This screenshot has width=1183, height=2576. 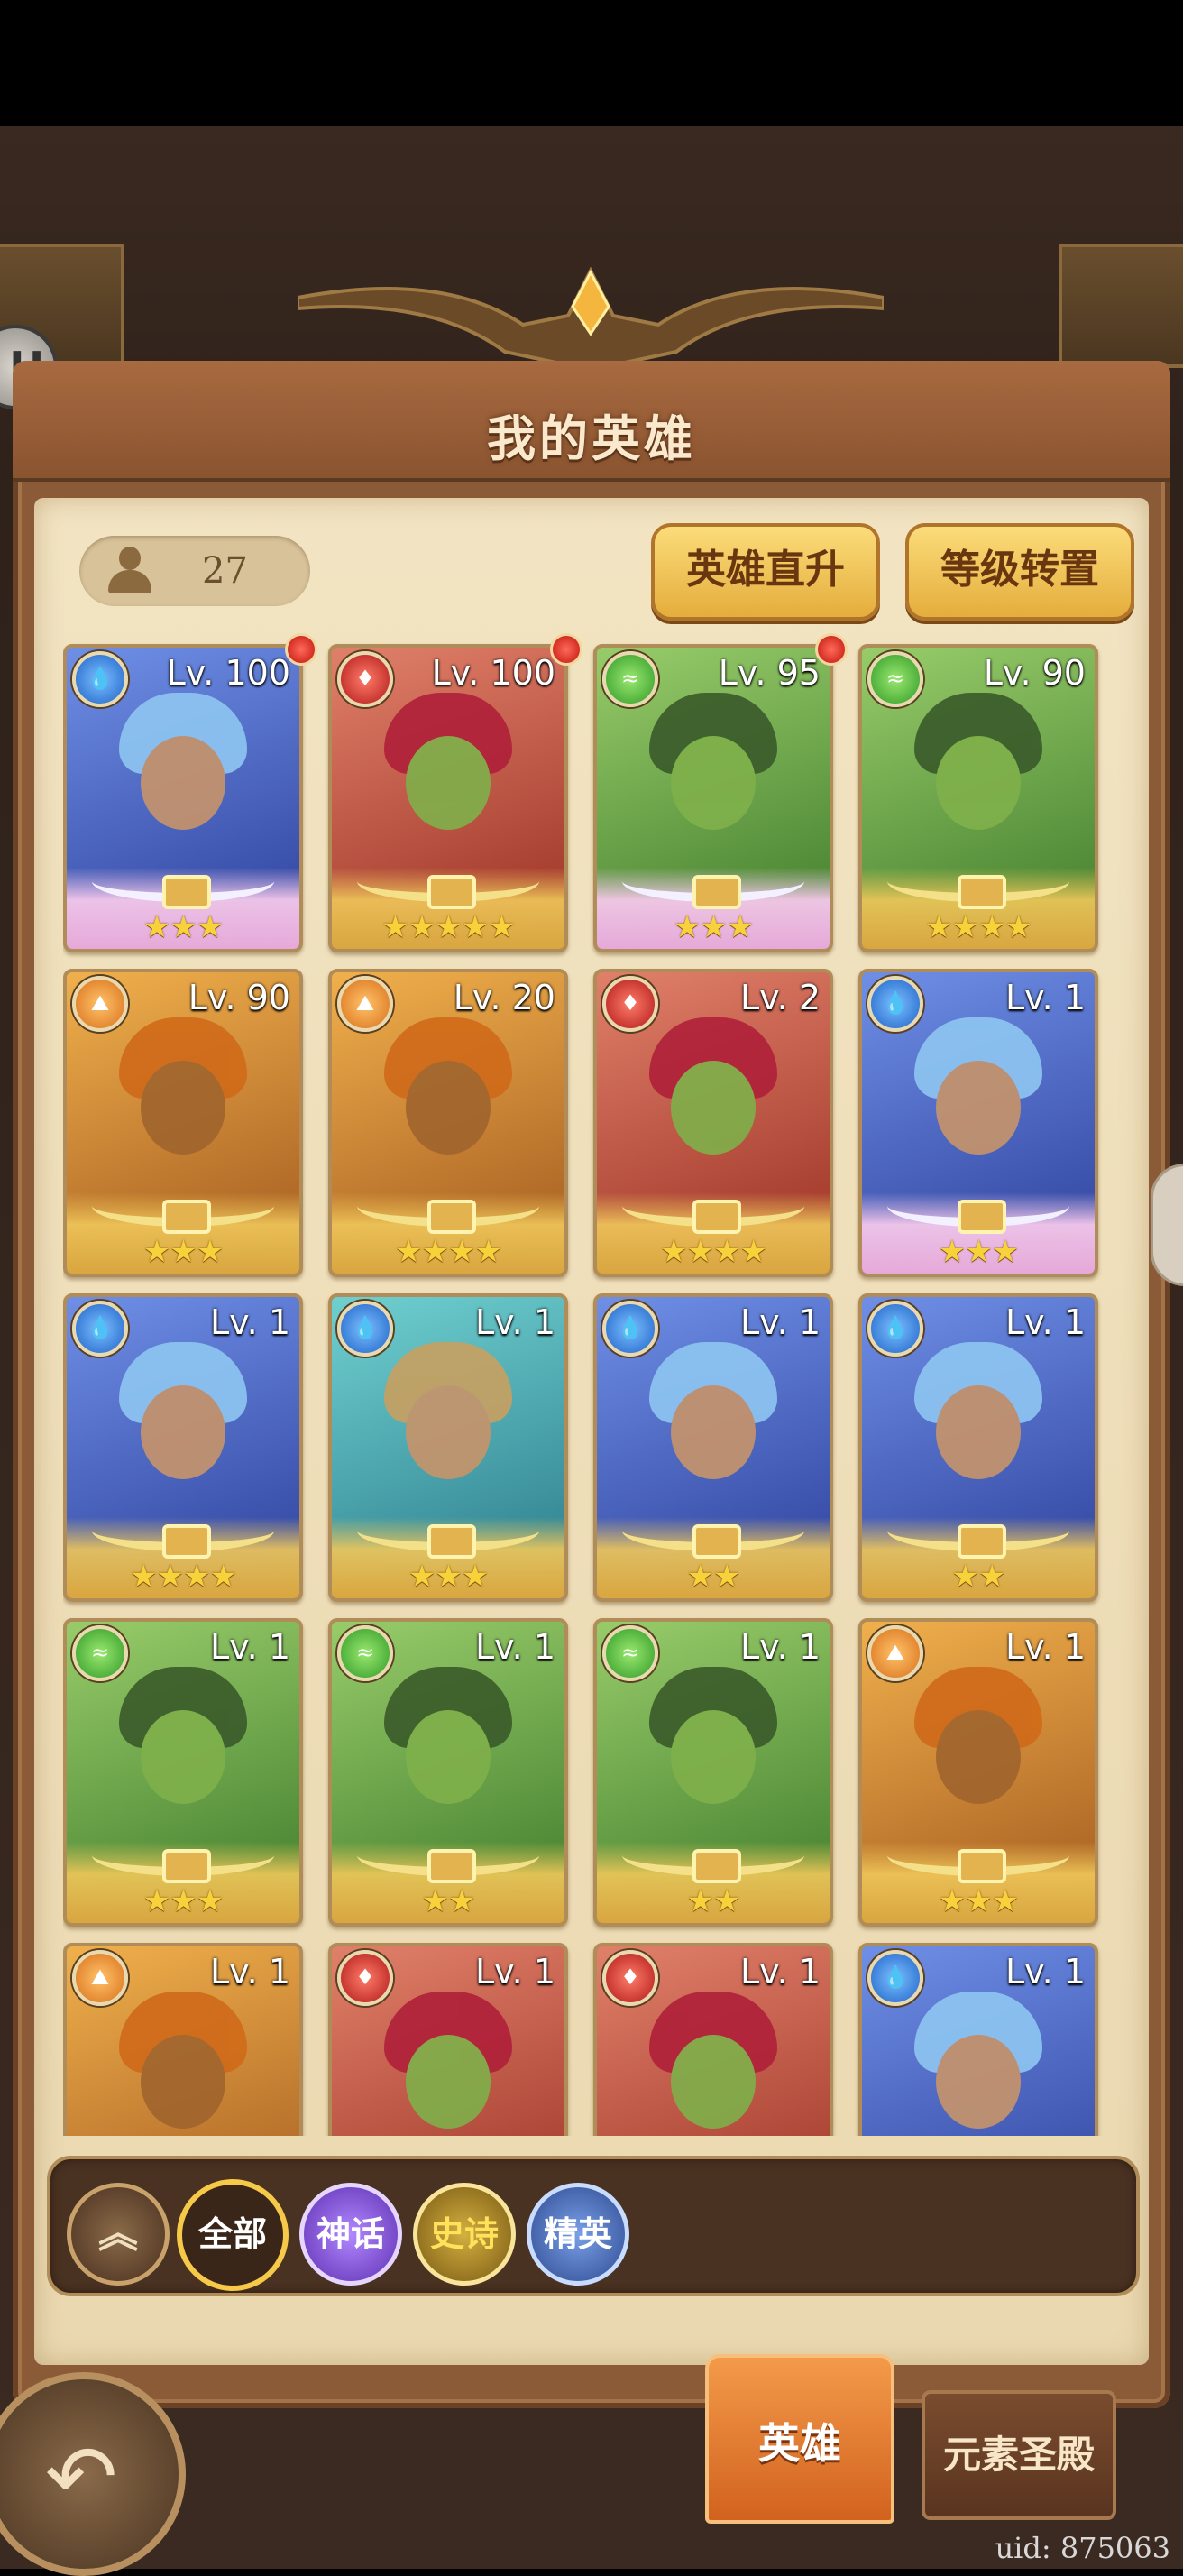 I want to click on tab-heroes: 英雄, so click(x=799, y=2439).